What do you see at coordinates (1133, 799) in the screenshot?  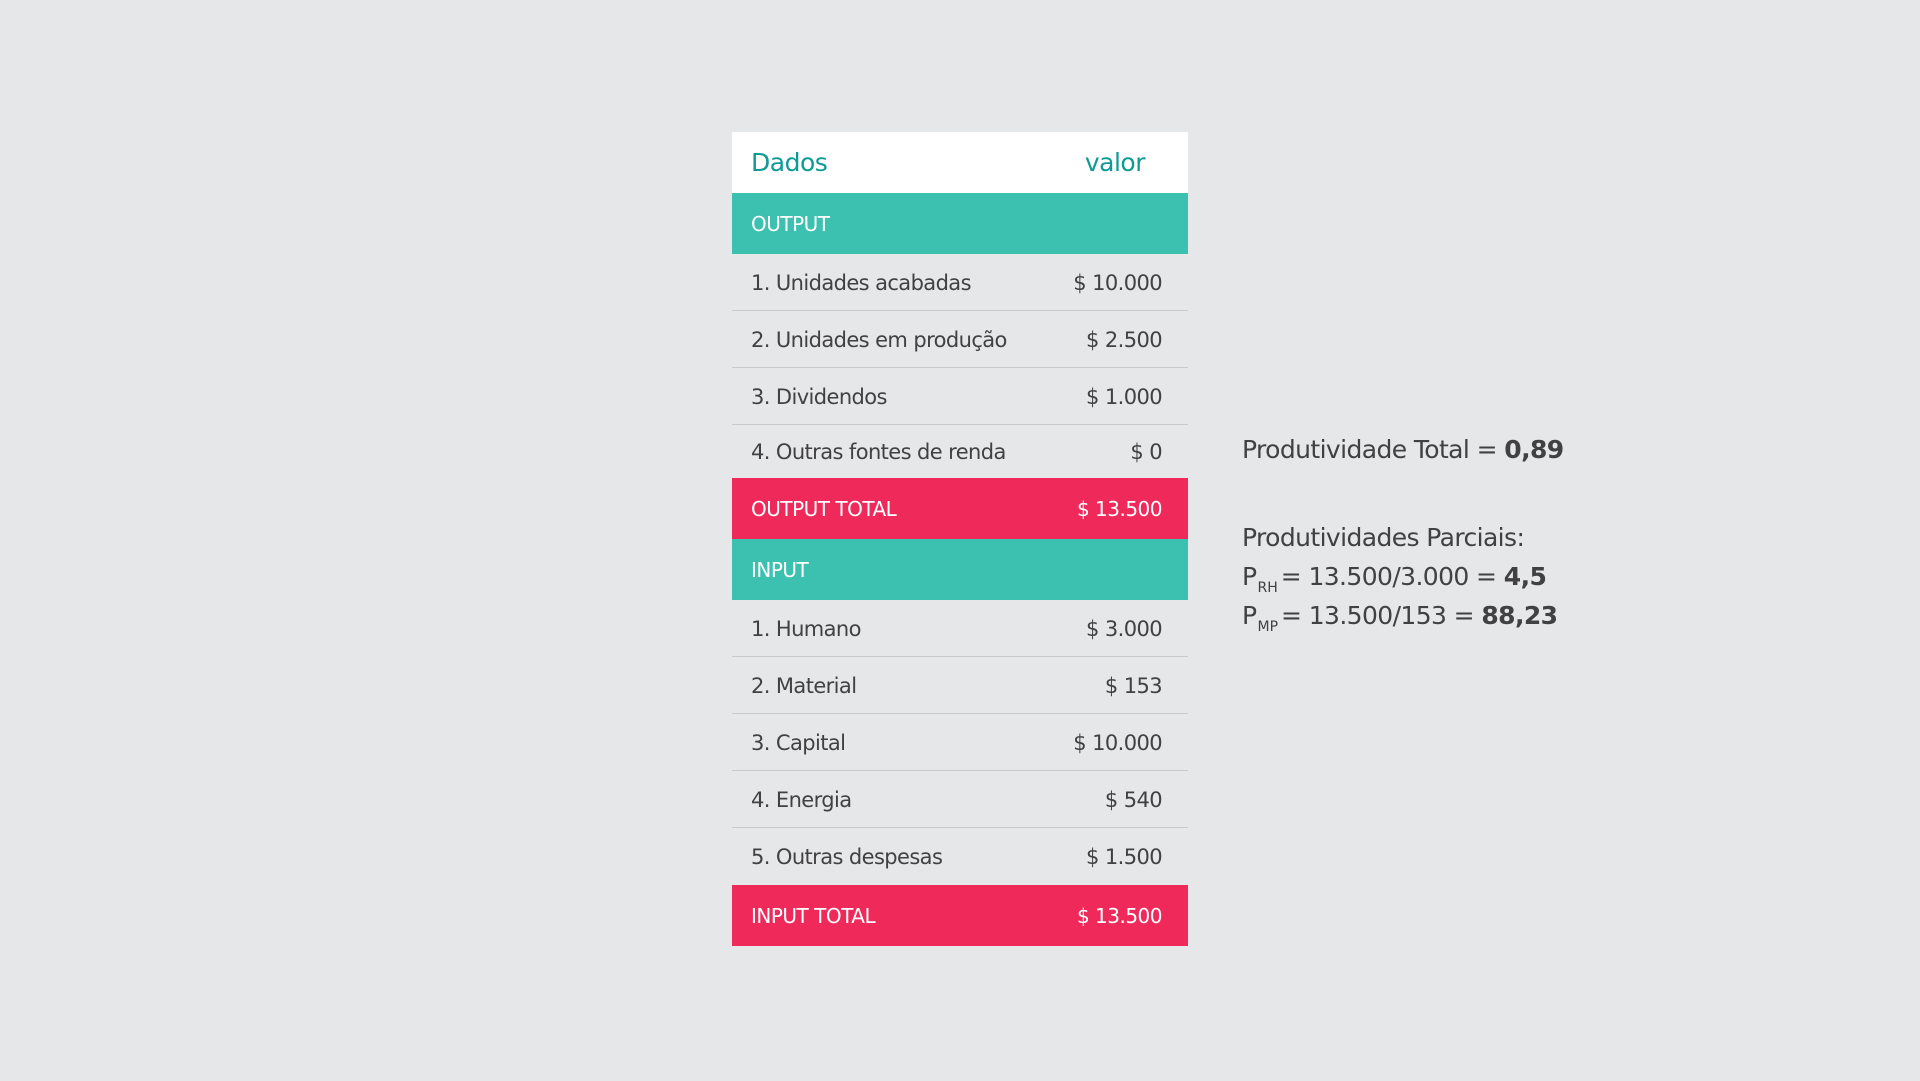 I see `row-value: $ 540` at bounding box center [1133, 799].